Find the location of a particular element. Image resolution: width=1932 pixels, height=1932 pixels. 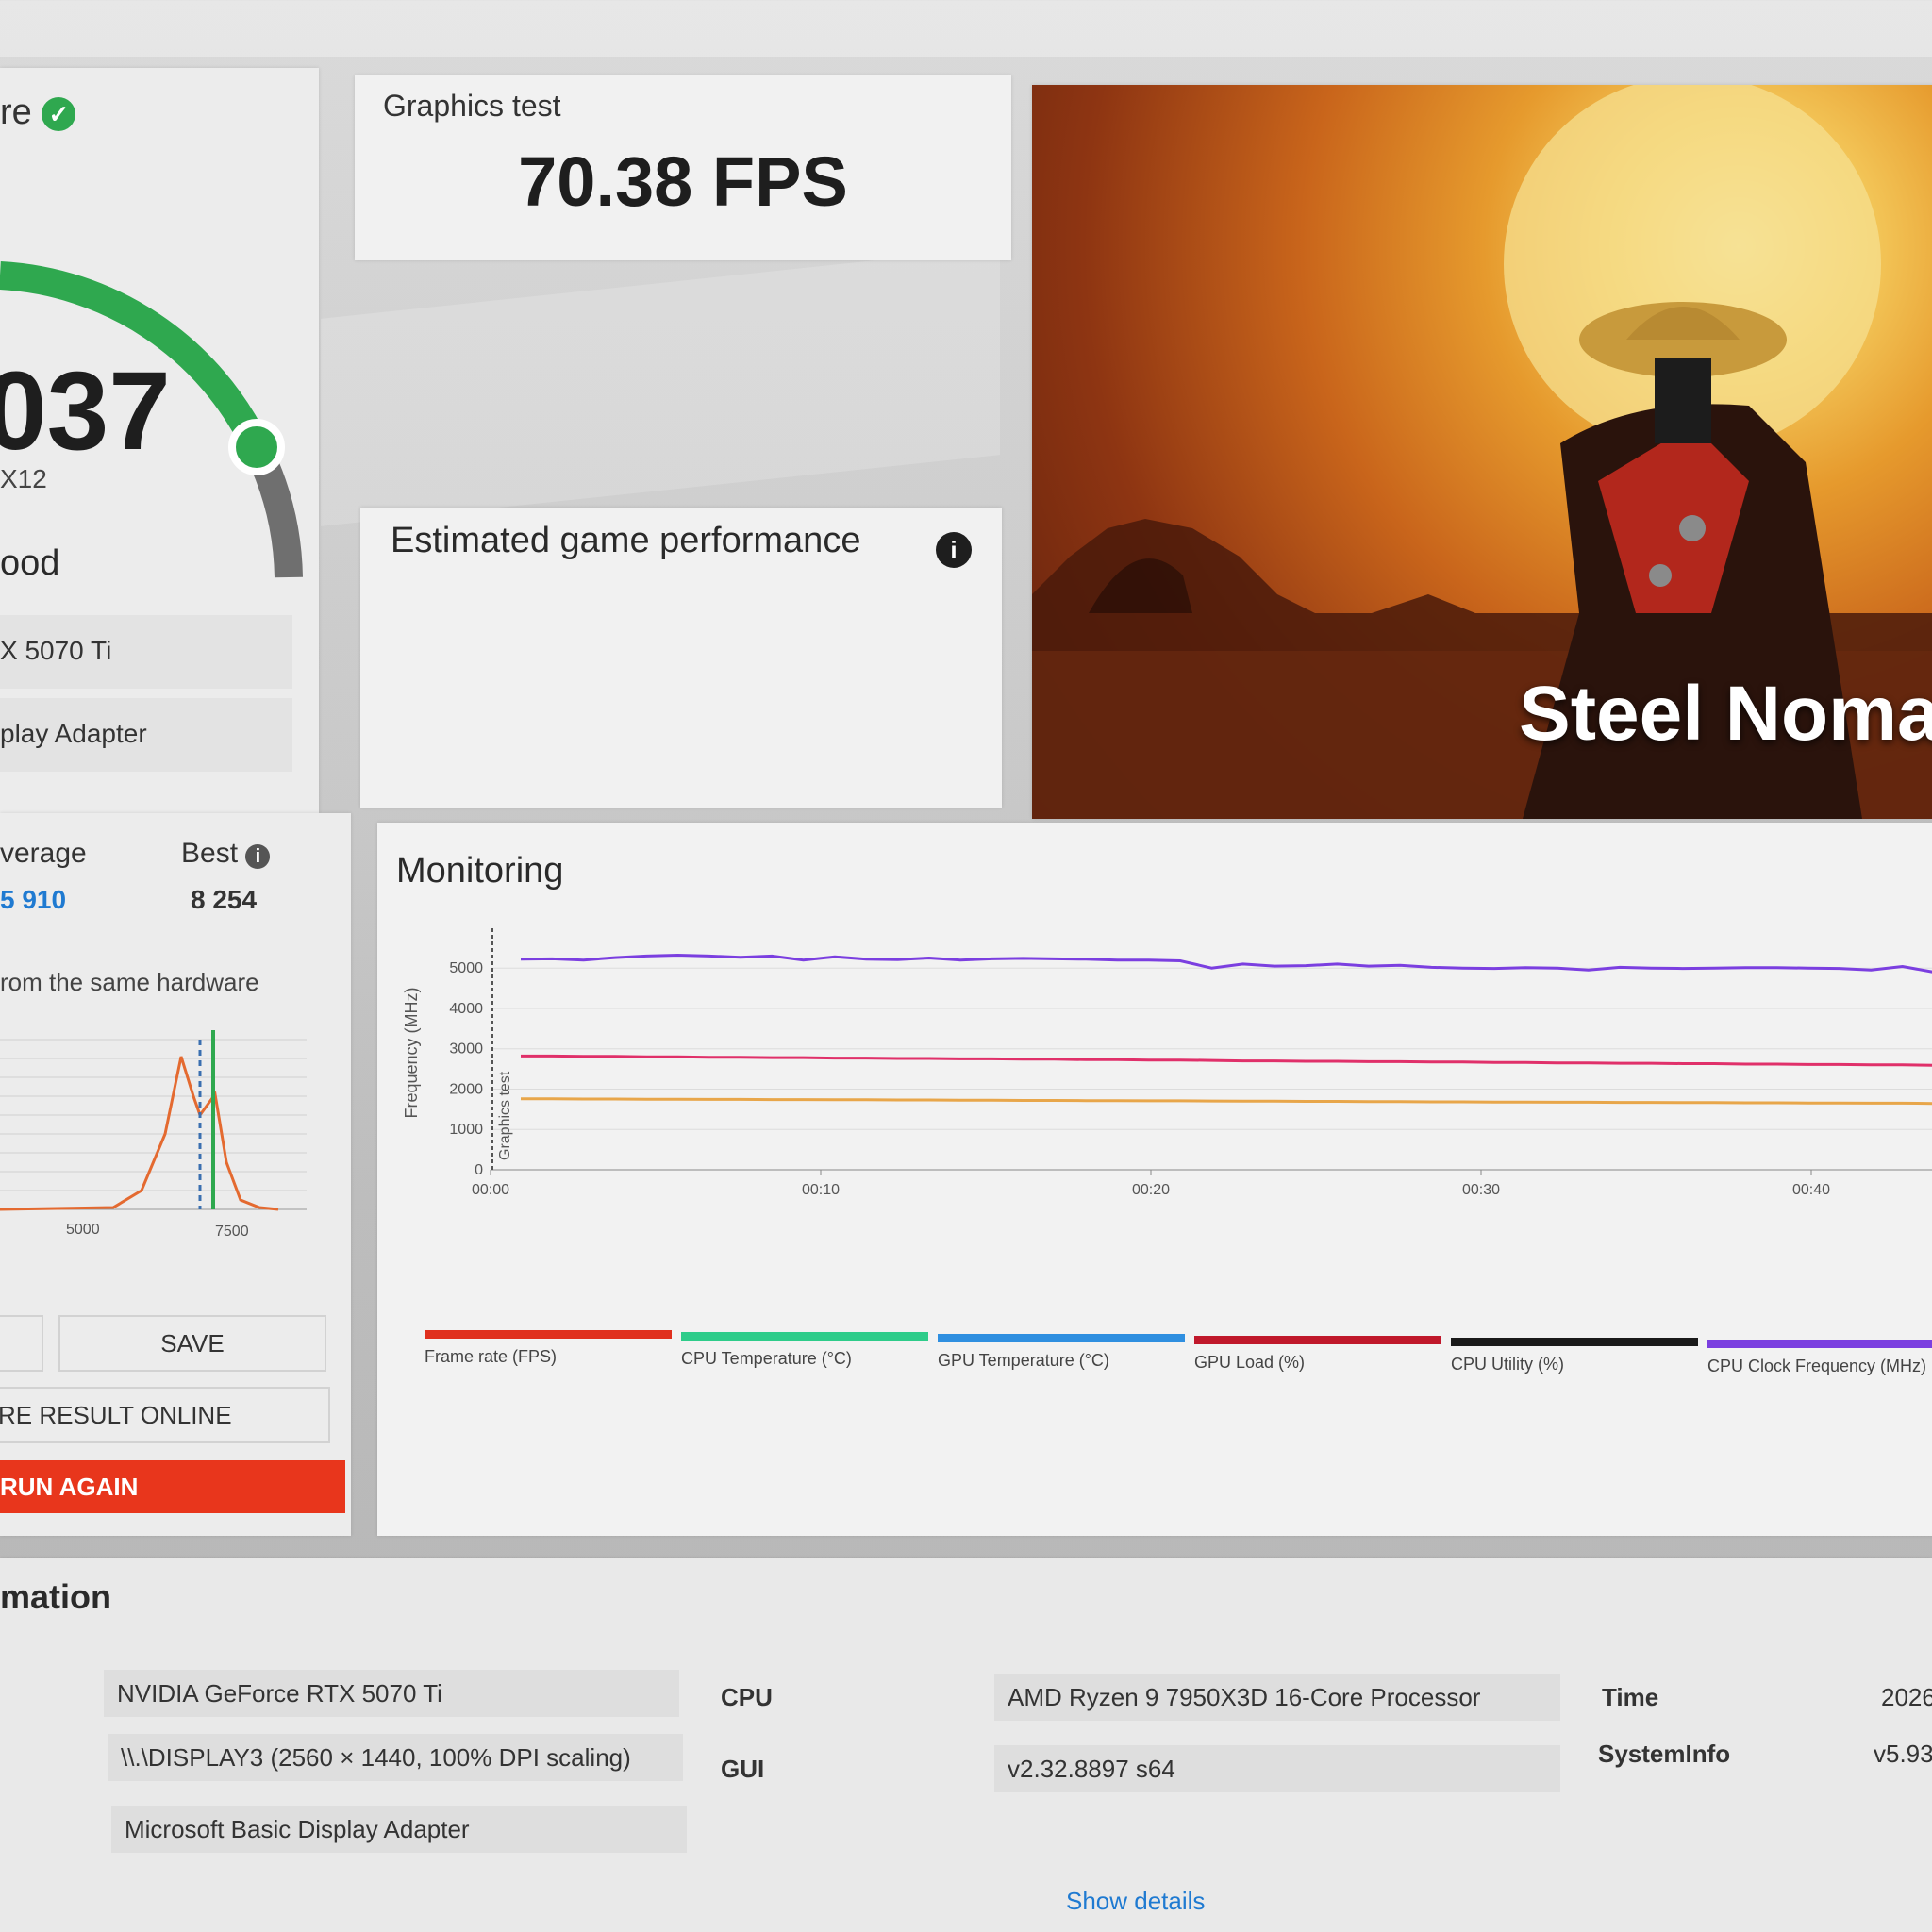

y-tick-label: 1000 is located at coordinates (466, 1130).